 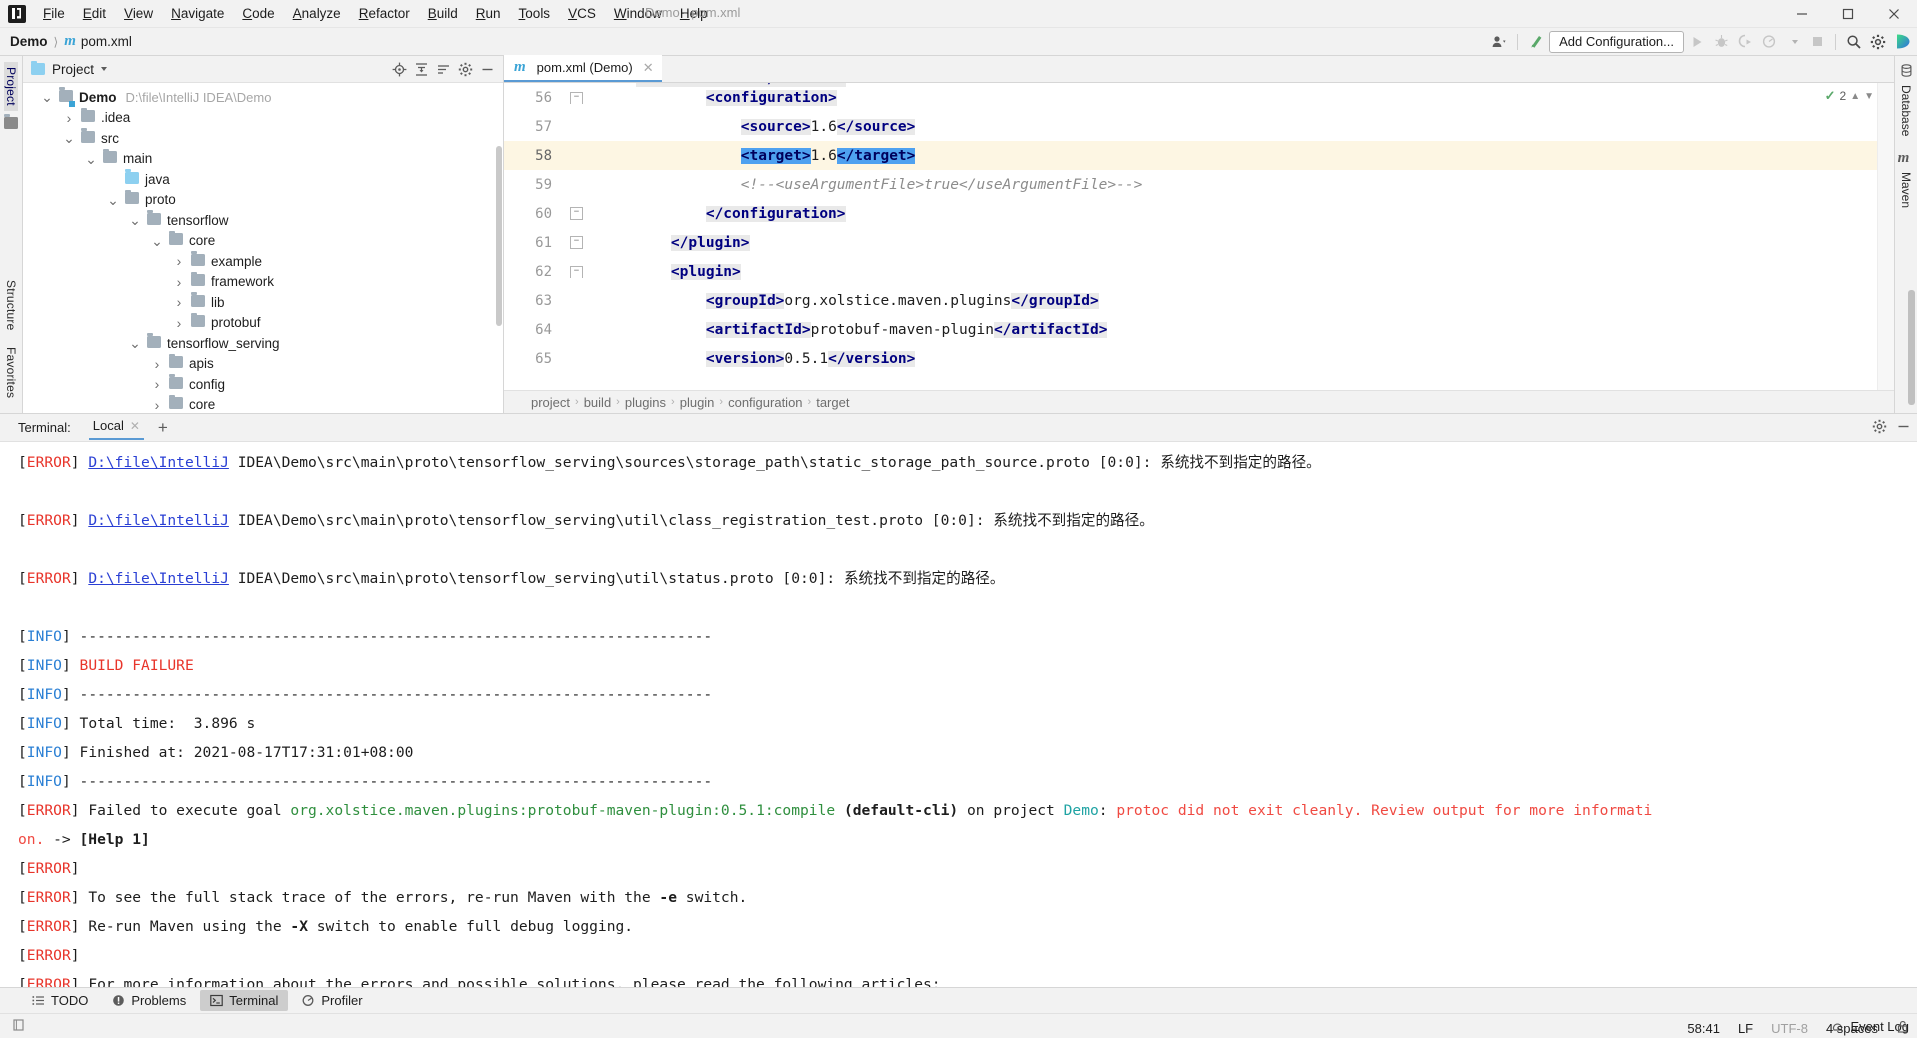 What do you see at coordinates (488, 13) in the screenshot?
I see `menu-item-run: Run` at bounding box center [488, 13].